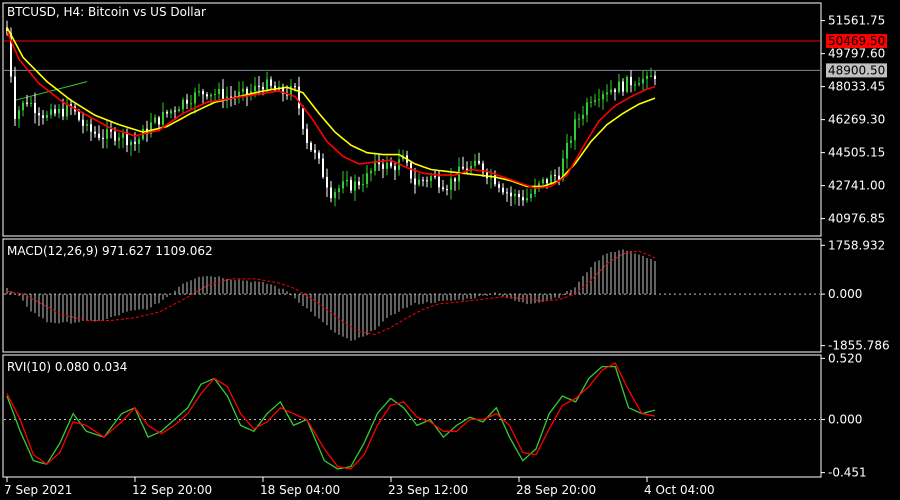 Image resolution: width=900 pixels, height=500 pixels. I want to click on rvi-axis-label: 0.520, so click(845, 358).